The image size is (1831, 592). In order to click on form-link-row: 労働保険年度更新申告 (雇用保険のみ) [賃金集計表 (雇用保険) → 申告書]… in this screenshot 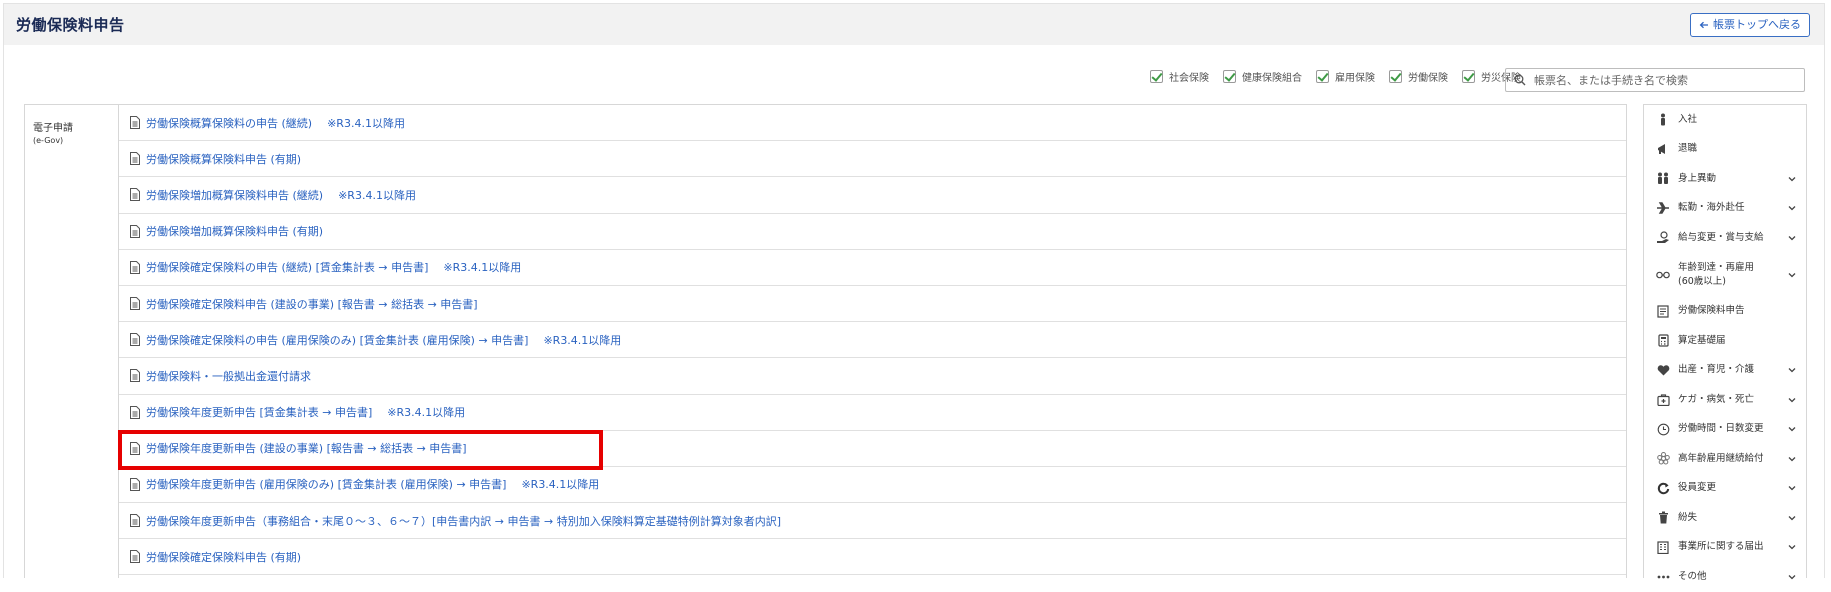, I will do `click(872, 485)`.